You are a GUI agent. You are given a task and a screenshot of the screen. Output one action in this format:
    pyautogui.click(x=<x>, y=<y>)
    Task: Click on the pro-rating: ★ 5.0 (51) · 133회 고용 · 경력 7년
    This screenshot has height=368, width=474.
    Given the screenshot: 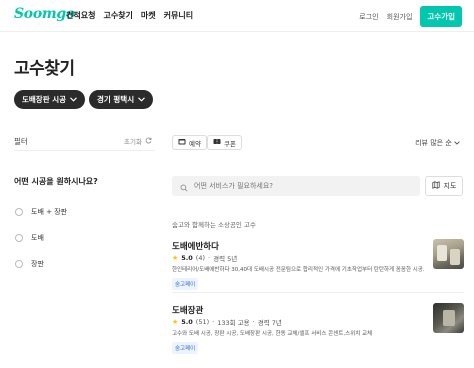 What is the action you would take?
    pyautogui.click(x=227, y=322)
    